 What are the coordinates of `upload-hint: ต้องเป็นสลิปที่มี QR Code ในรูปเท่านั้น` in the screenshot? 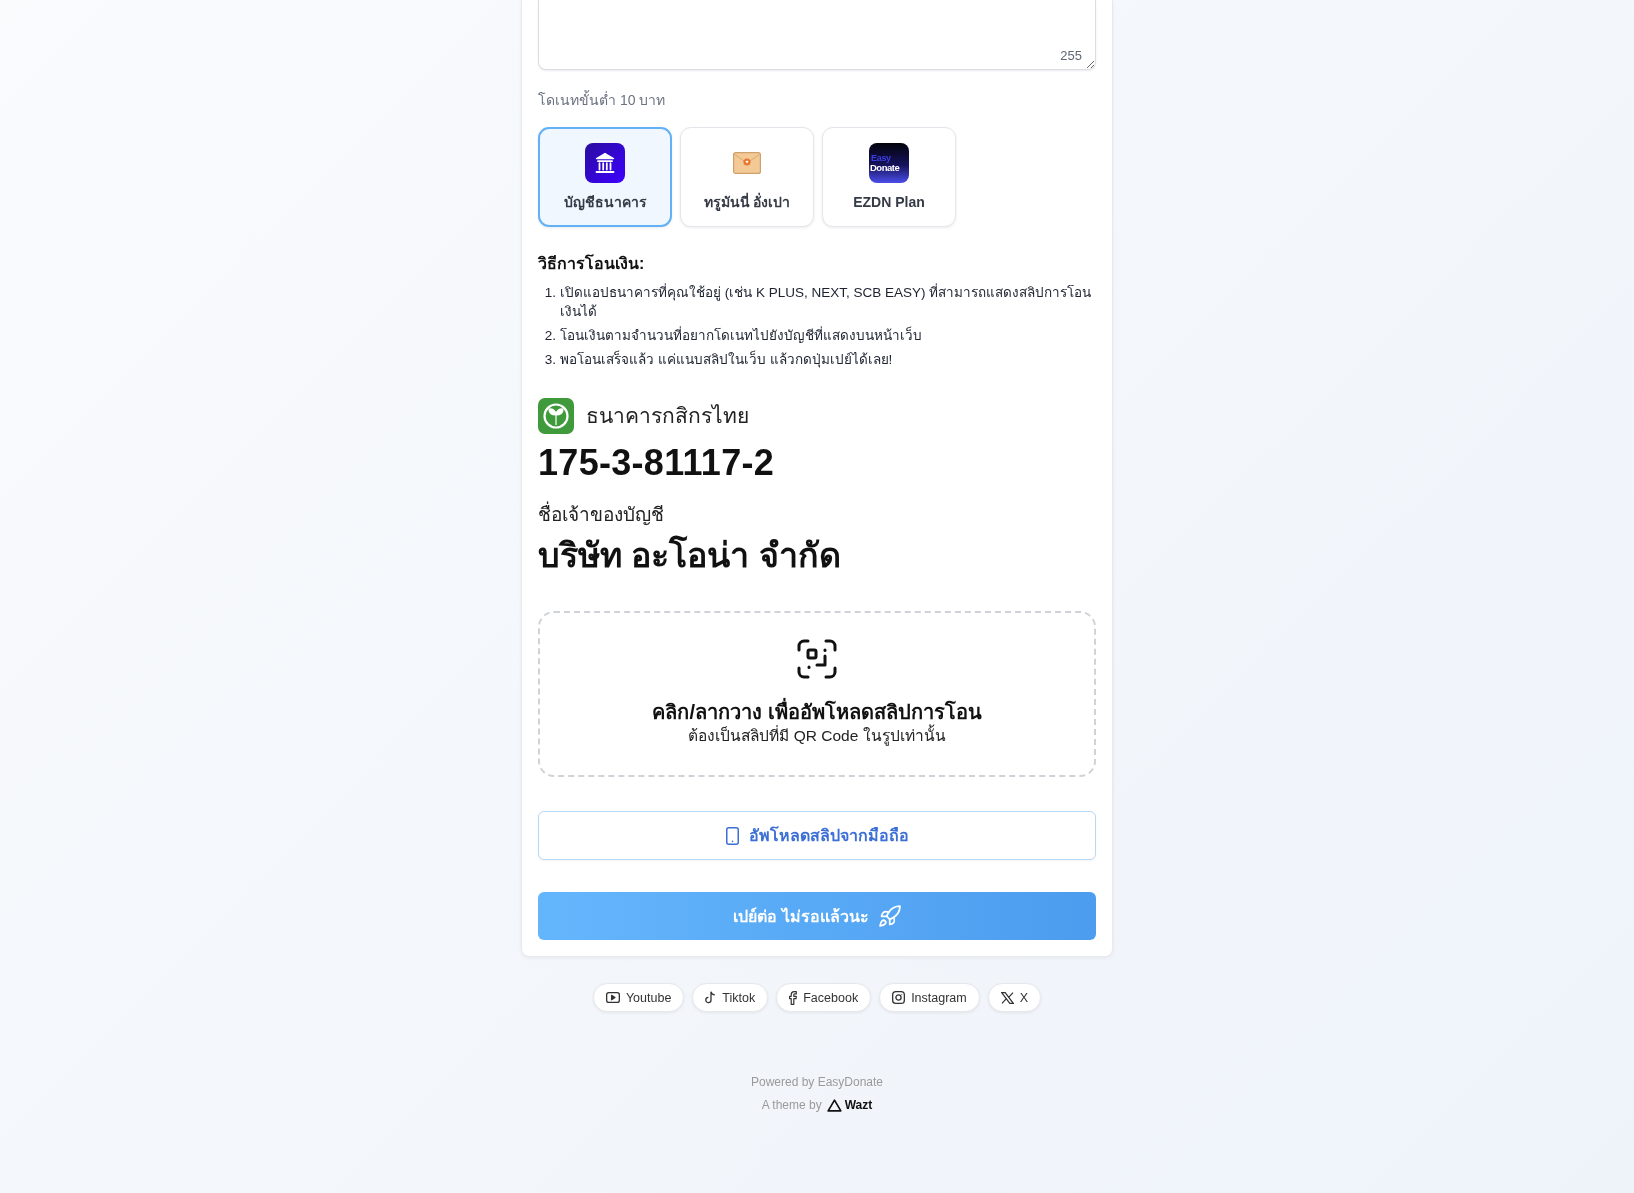 It's located at (817, 736).